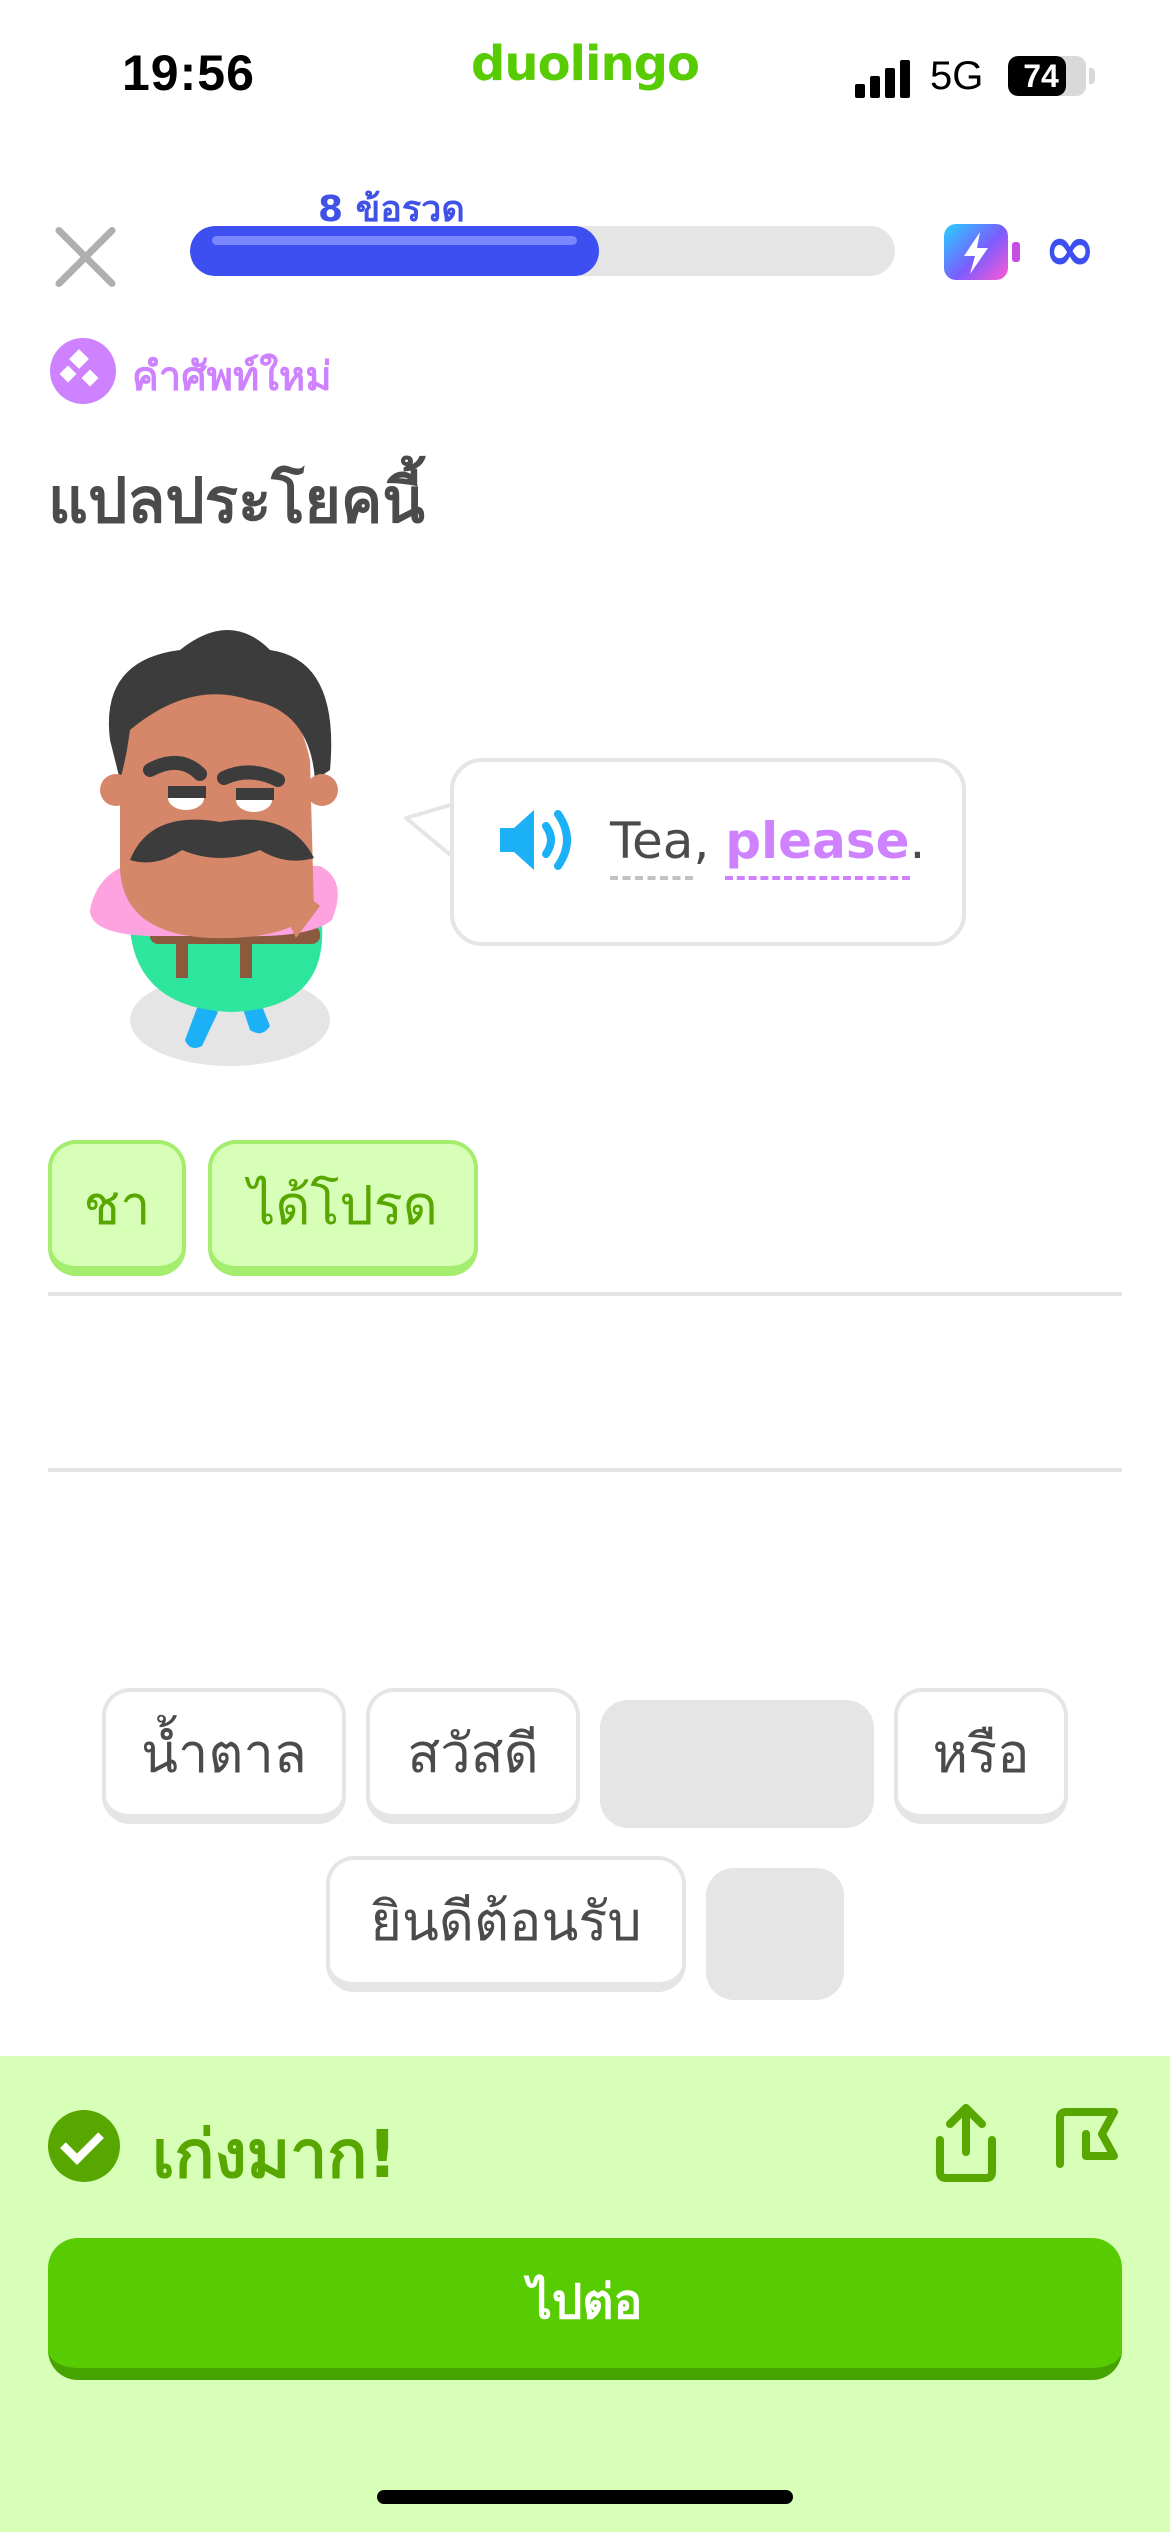 This screenshot has width=1170, height=2532. I want to click on feedback-message: เก่งมาก!, so click(275, 2154).